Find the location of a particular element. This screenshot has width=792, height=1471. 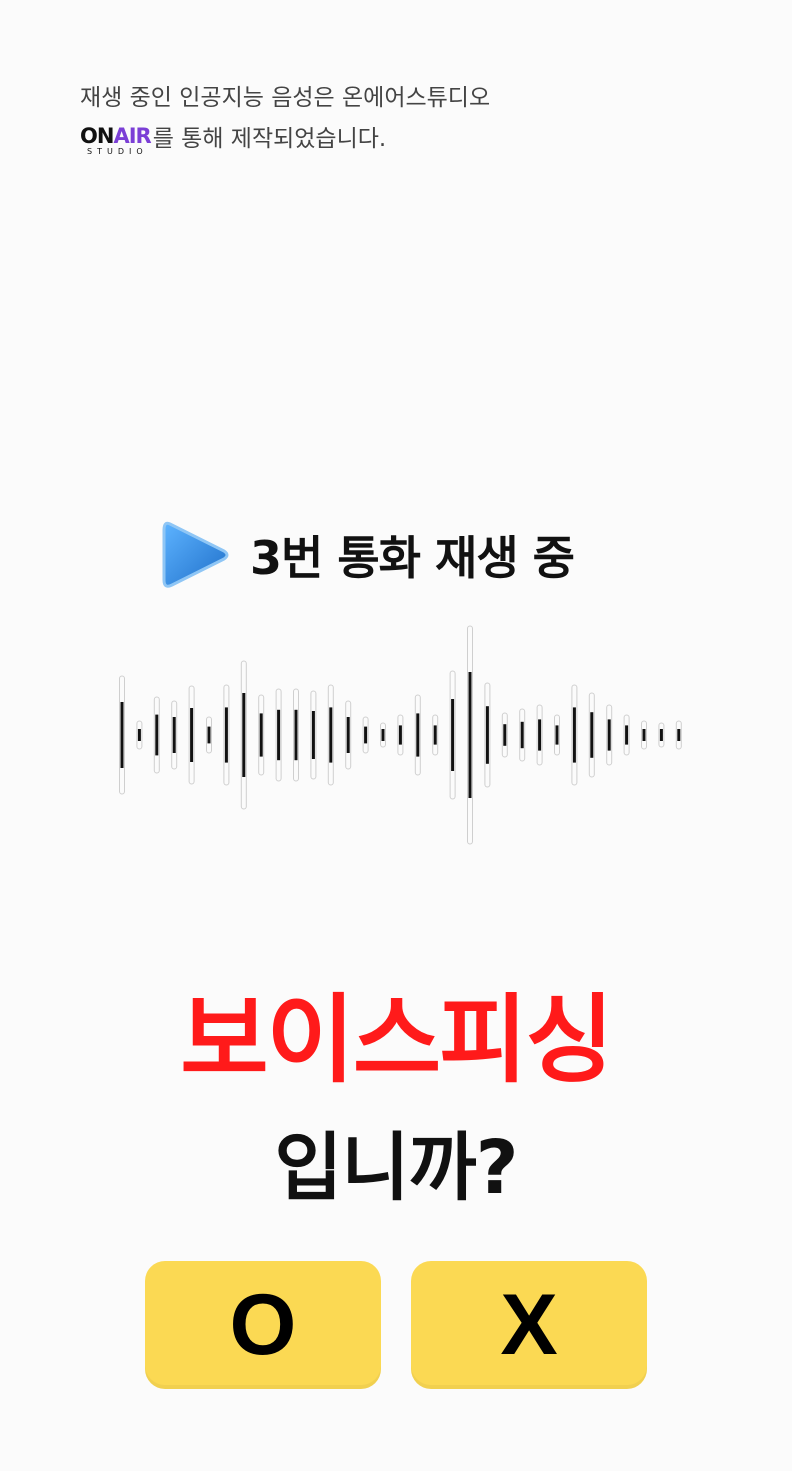

answer-o-button: O is located at coordinates (263, 1325).